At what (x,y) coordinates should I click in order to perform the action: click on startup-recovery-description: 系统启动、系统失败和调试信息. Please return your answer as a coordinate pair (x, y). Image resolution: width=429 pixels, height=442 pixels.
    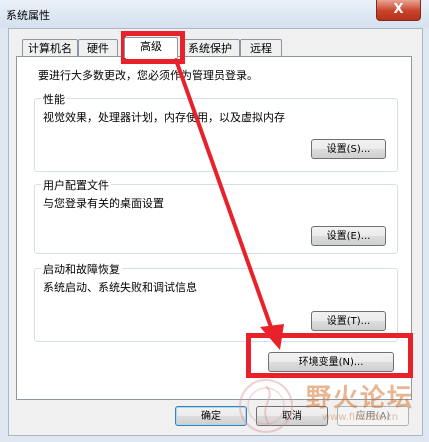
    Looking at the image, I should click on (120, 287).